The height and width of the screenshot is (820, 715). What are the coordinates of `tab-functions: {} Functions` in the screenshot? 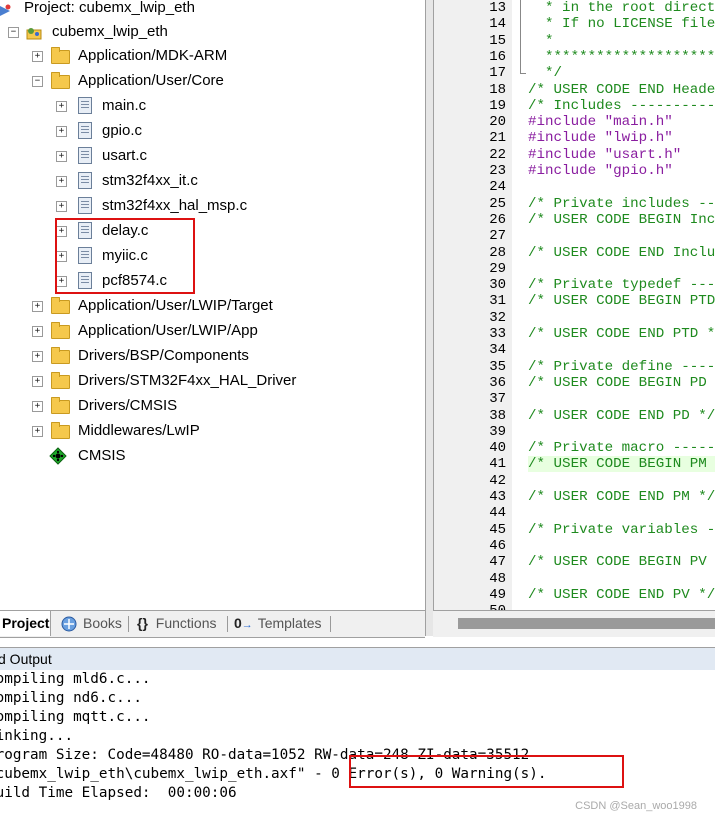 It's located at (177, 623).